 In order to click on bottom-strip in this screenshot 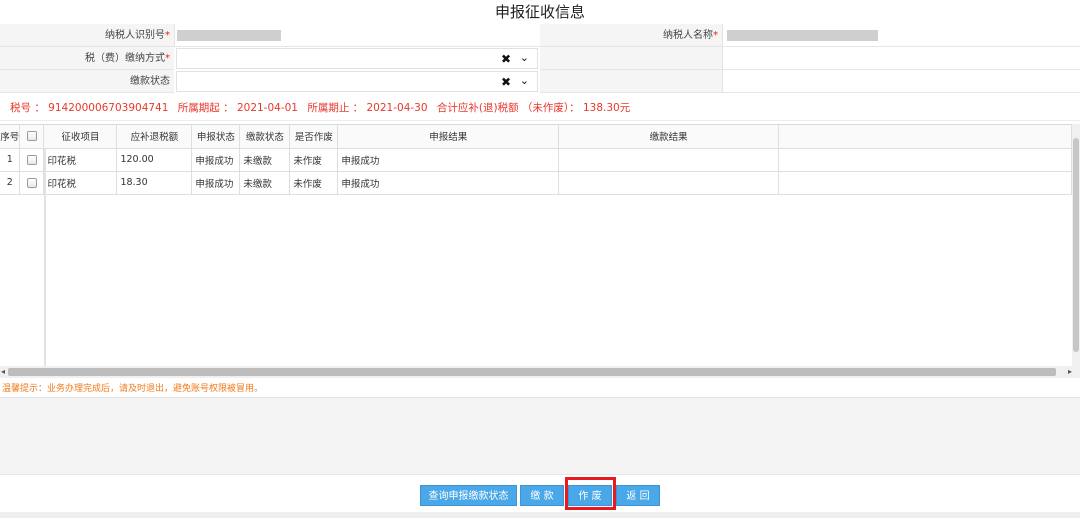, I will do `click(540, 515)`.